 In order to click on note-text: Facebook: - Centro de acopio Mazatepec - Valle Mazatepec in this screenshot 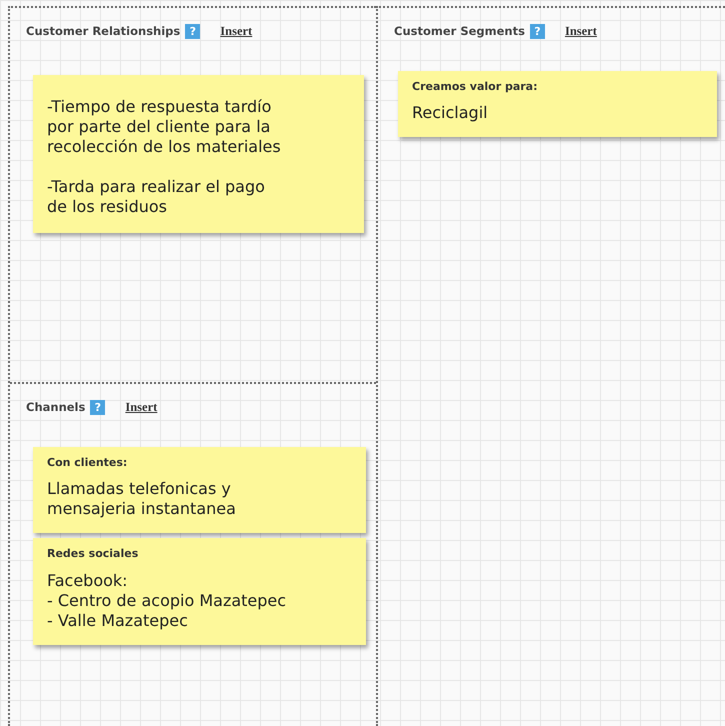, I will do `click(167, 600)`.